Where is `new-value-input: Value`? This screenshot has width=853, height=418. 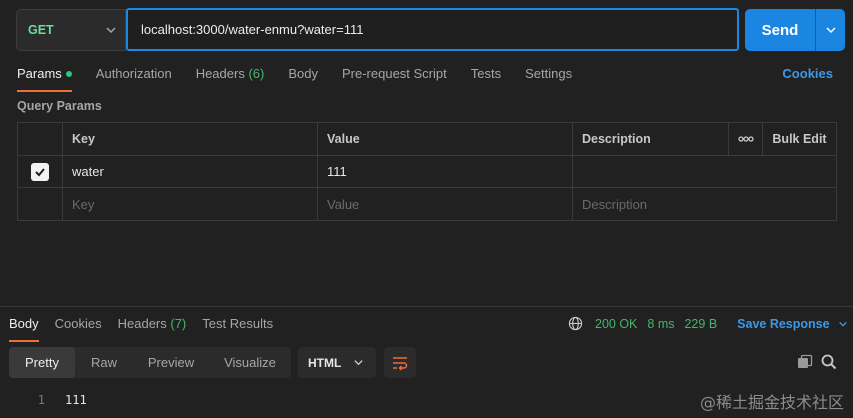 new-value-input: Value is located at coordinates (445, 204).